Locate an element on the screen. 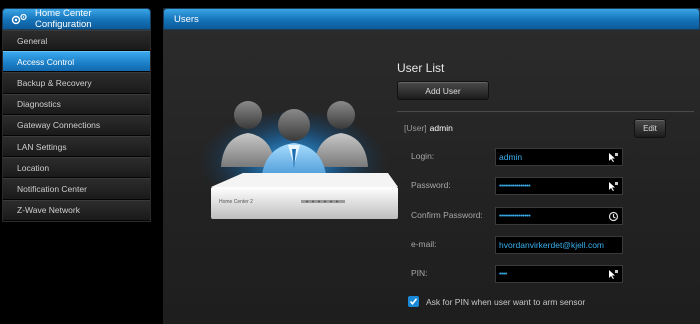 The image size is (700, 324). checkmark-icon is located at coordinates (413, 302).